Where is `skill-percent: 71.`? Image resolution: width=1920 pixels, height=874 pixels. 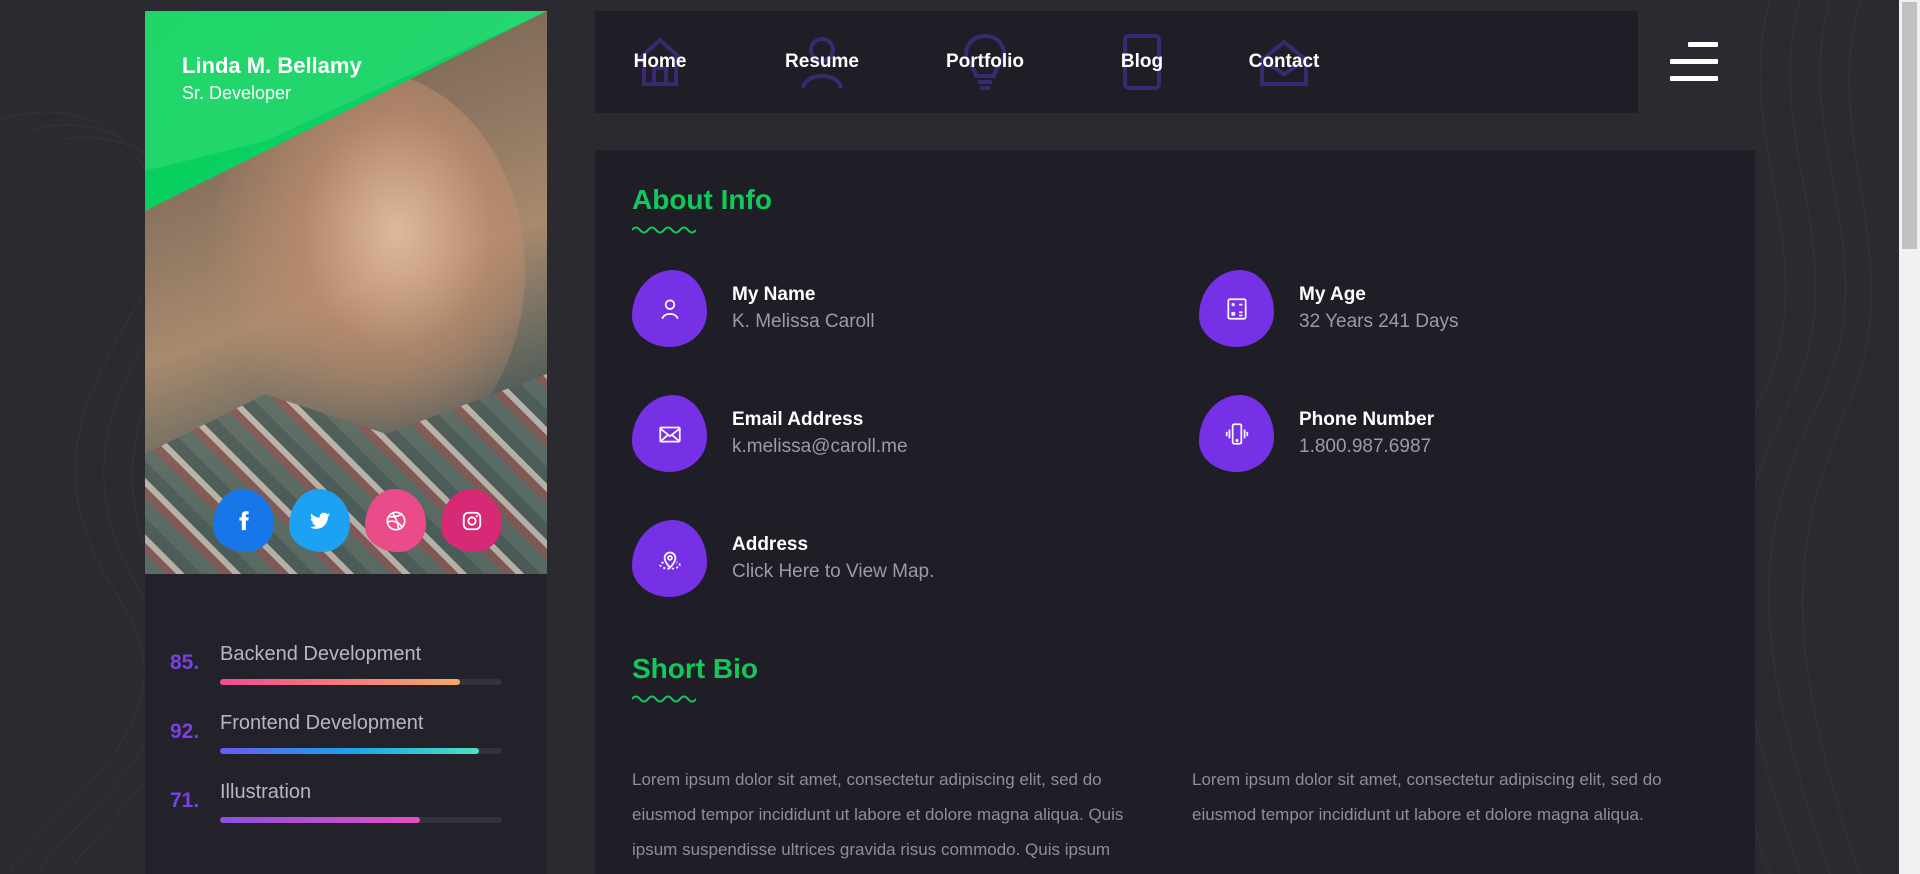 skill-percent: 71. is located at coordinates (185, 800).